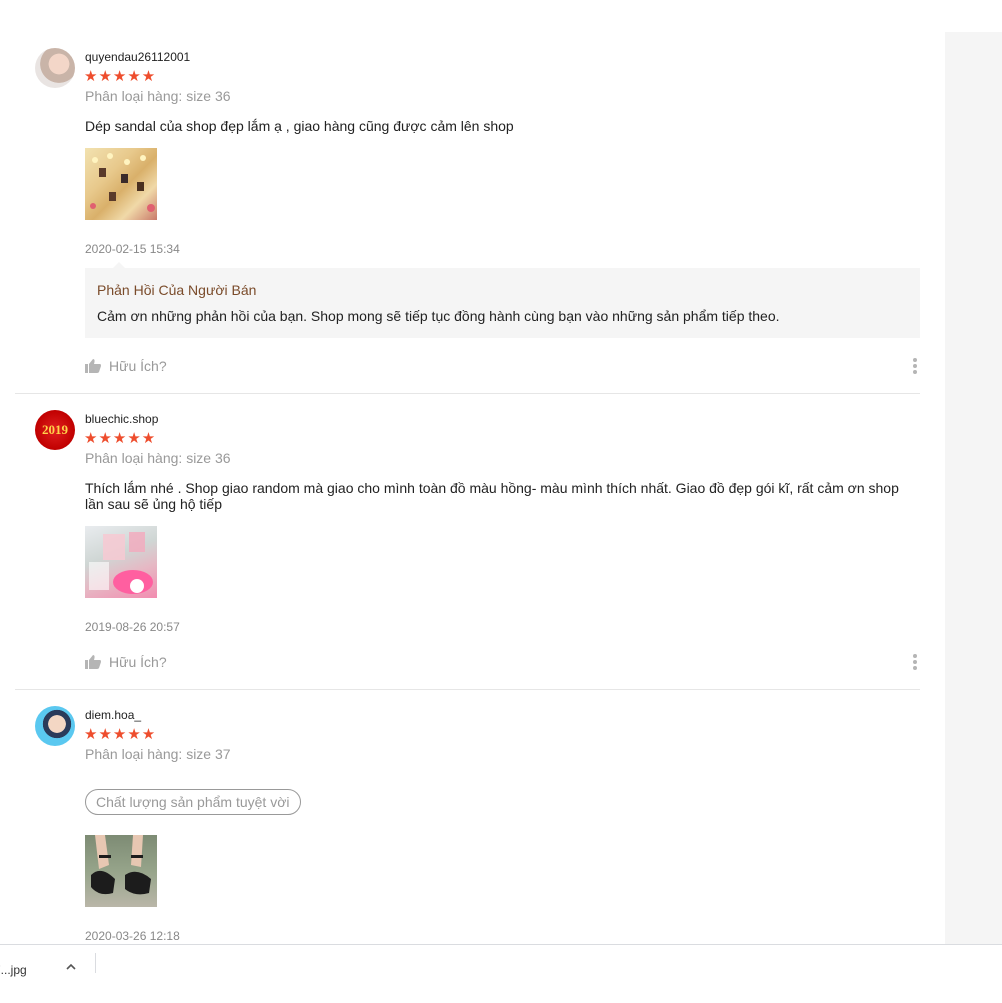 Image resolution: width=1002 pixels, height=1003 pixels. What do you see at coordinates (13, 970) in the screenshot?
I see `download-file-name: 7...jpg` at bounding box center [13, 970].